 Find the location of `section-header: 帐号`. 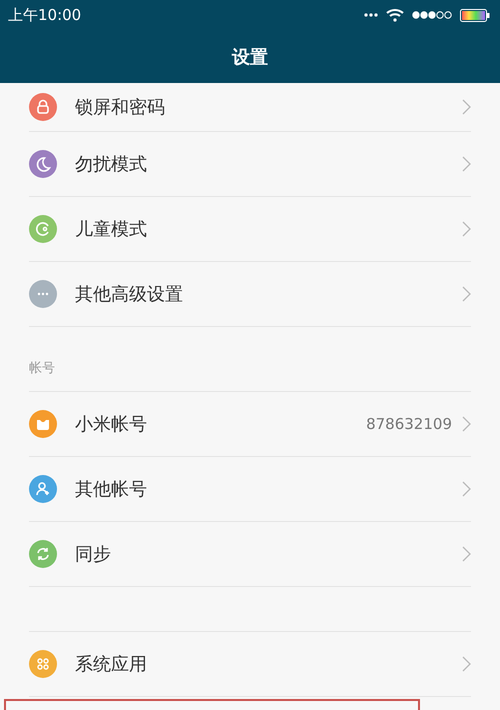

section-header: 帐号 is located at coordinates (42, 368).